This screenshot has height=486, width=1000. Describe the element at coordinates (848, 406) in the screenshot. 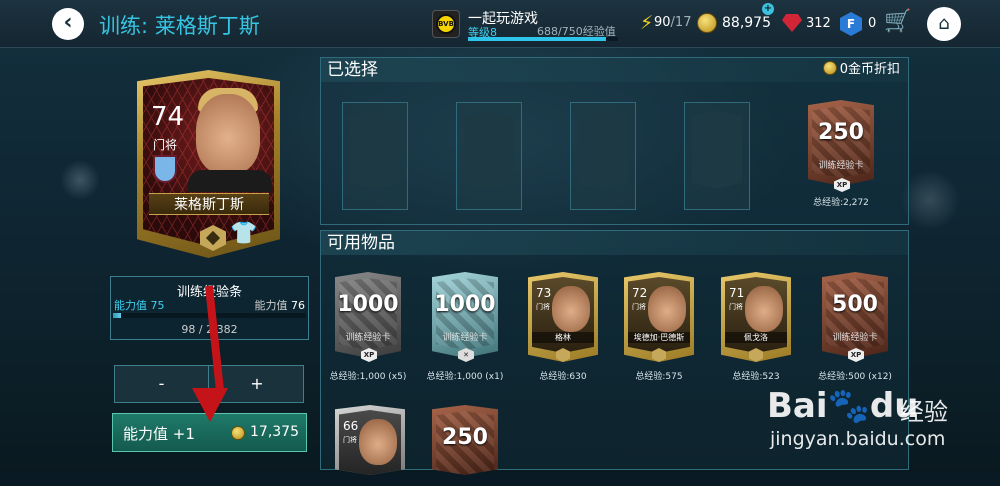

I see `watermark-paw-icon: 🐾` at that location.